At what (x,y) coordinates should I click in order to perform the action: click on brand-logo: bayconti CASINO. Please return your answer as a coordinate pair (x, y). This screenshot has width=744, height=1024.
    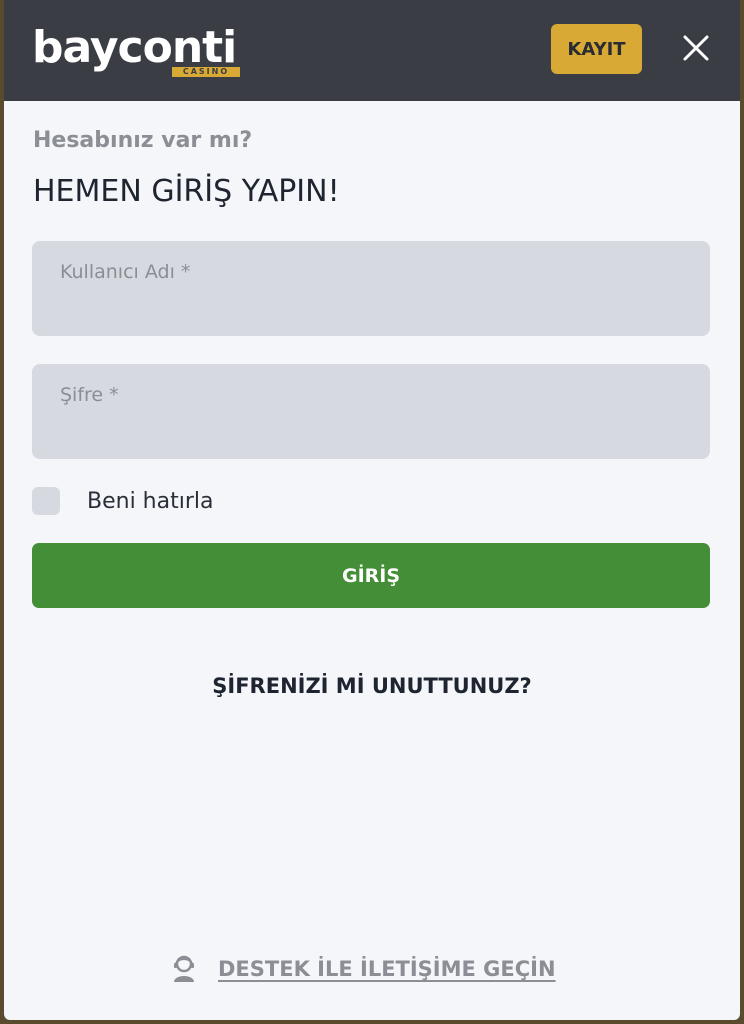
    Looking at the image, I should click on (142, 52).